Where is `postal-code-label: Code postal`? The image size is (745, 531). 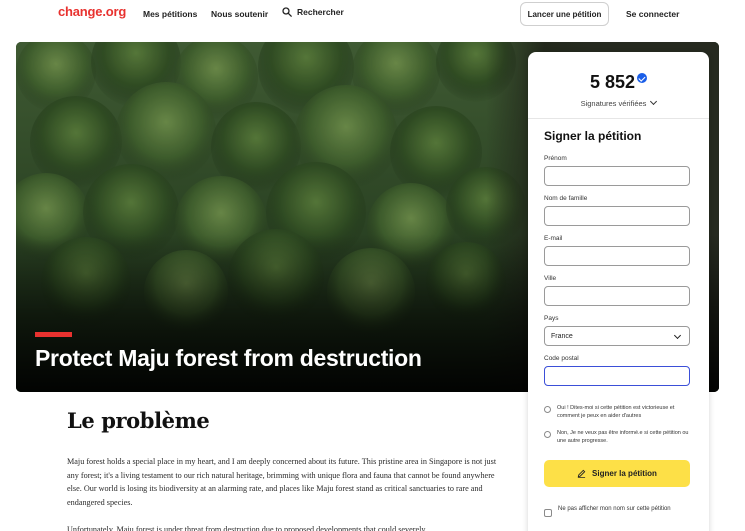 postal-code-label: Code postal is located at coordinates (561, 358).